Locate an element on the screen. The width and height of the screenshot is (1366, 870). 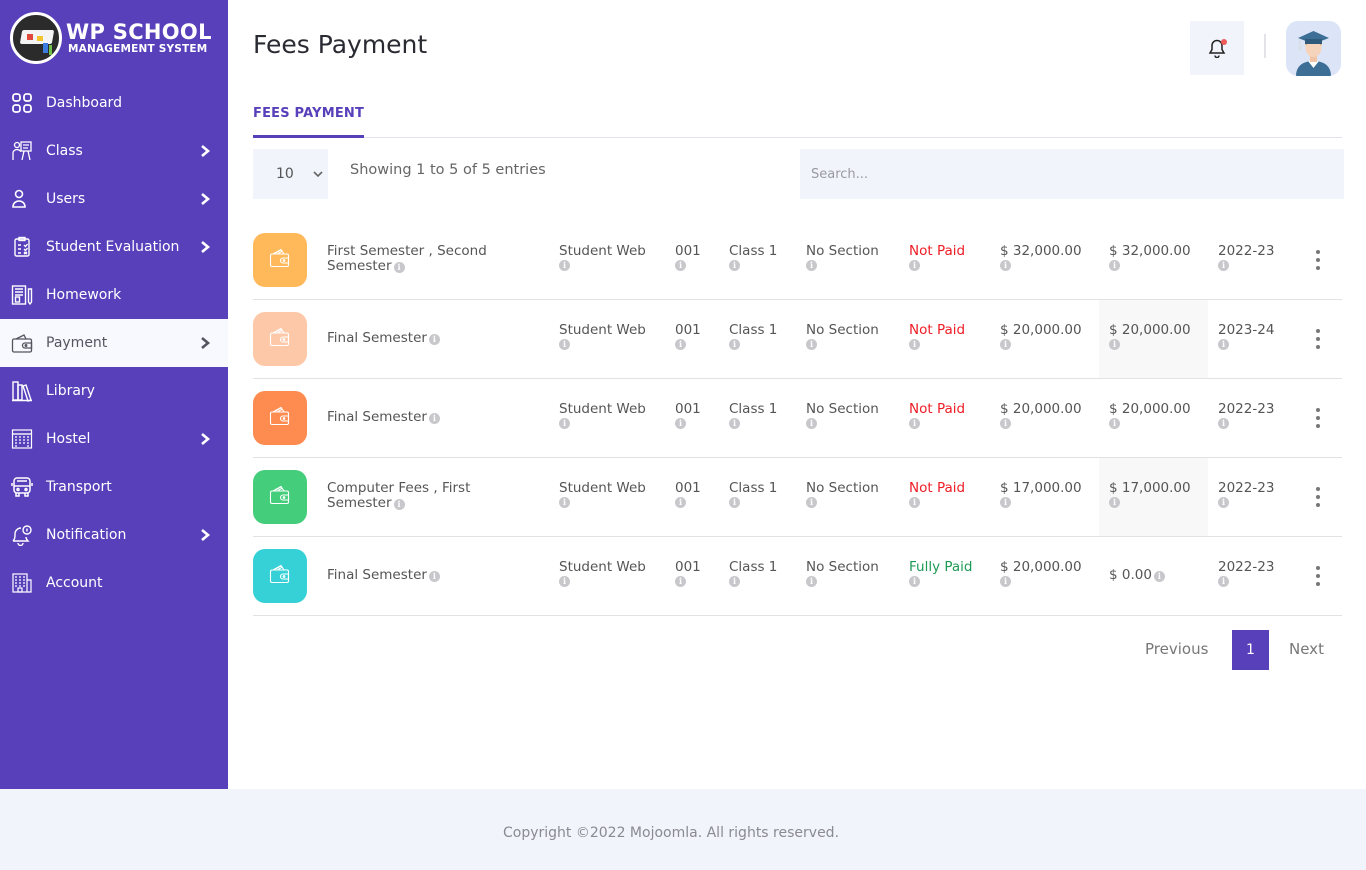
brand-logo: WP SCHOOL MANAGEMENT SYSTEM is located at coordinates (111, 38).